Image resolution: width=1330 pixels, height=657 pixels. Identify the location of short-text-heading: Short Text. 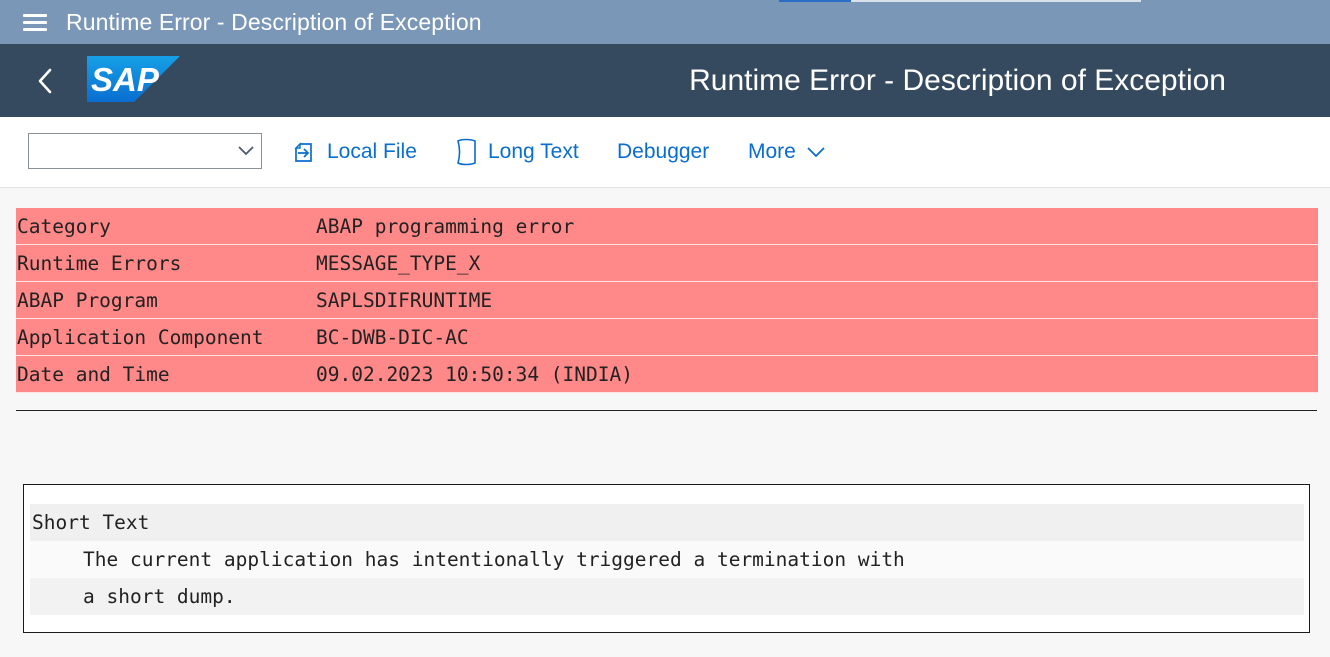
(667, 522).